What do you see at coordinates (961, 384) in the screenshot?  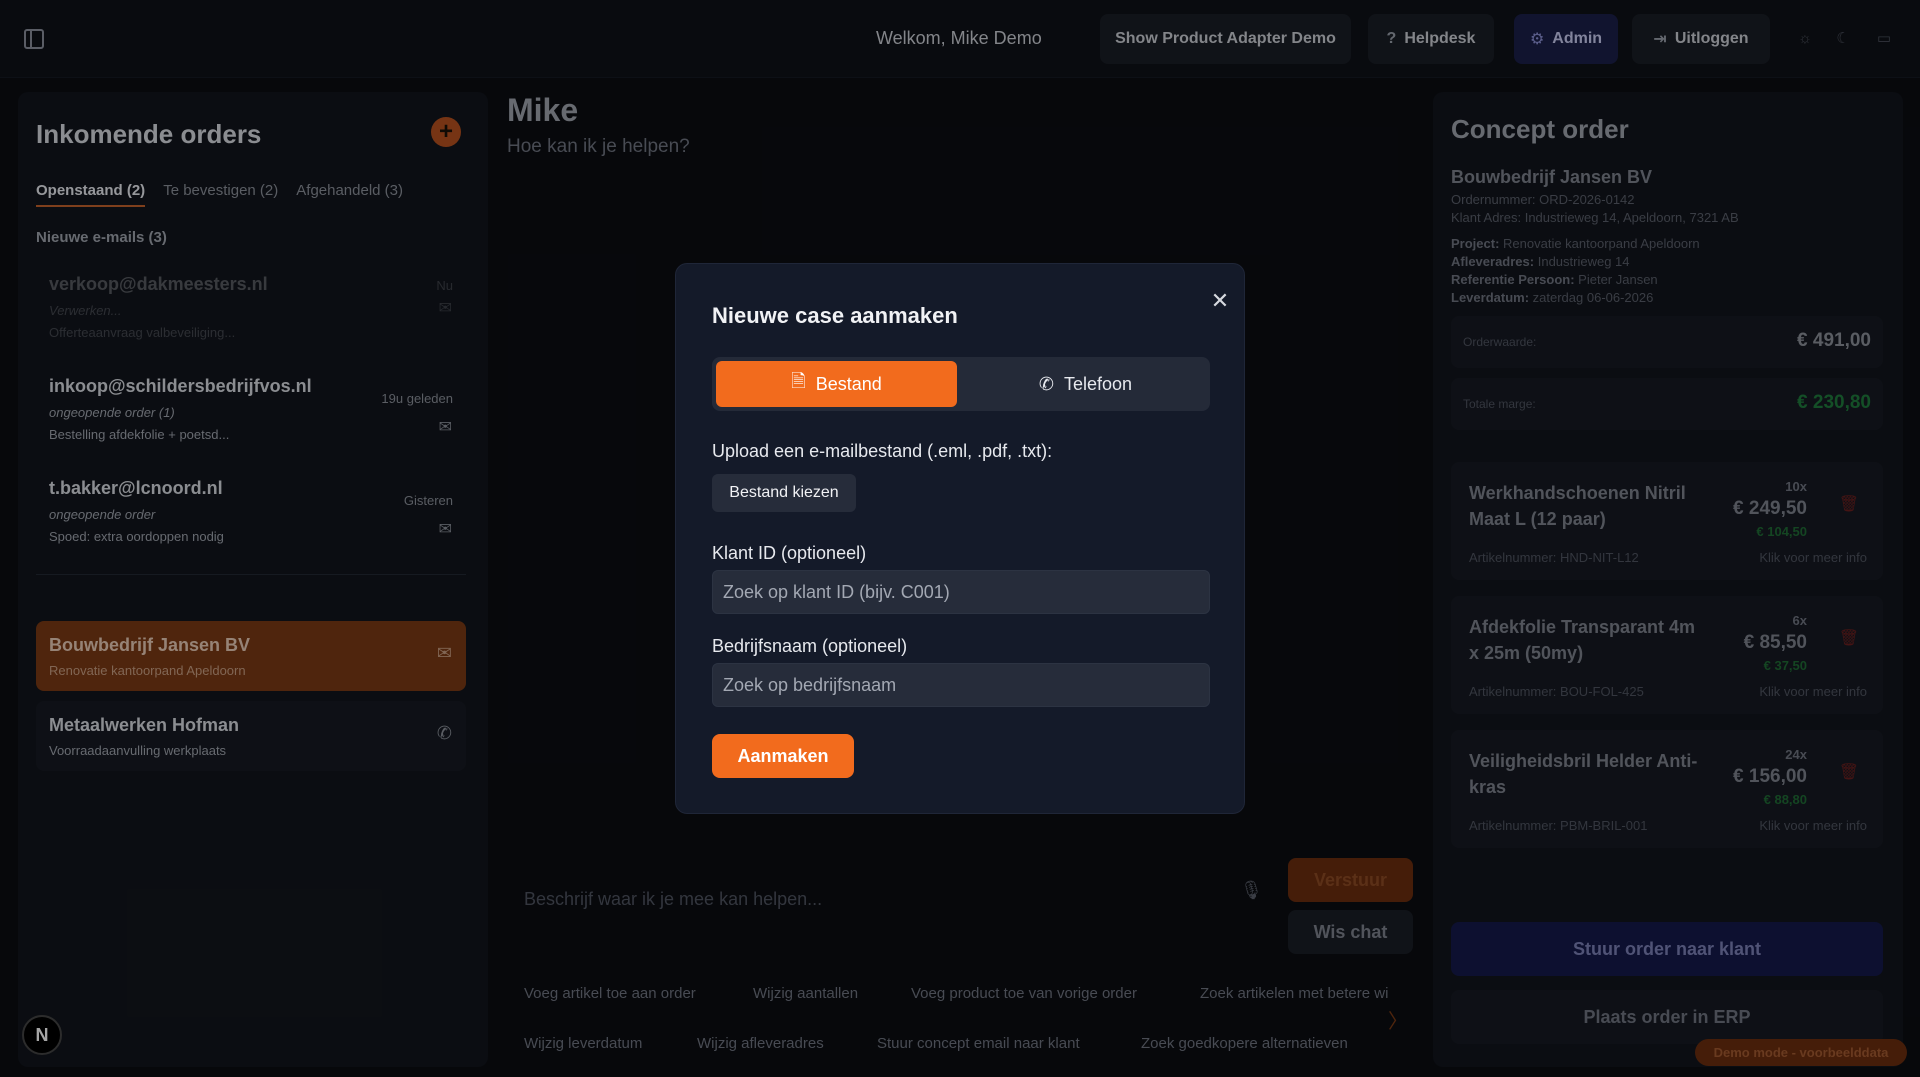 I see `source-toggle: 🗎 Bestand ✆ Telefoon` at bounding box center [961, 384].